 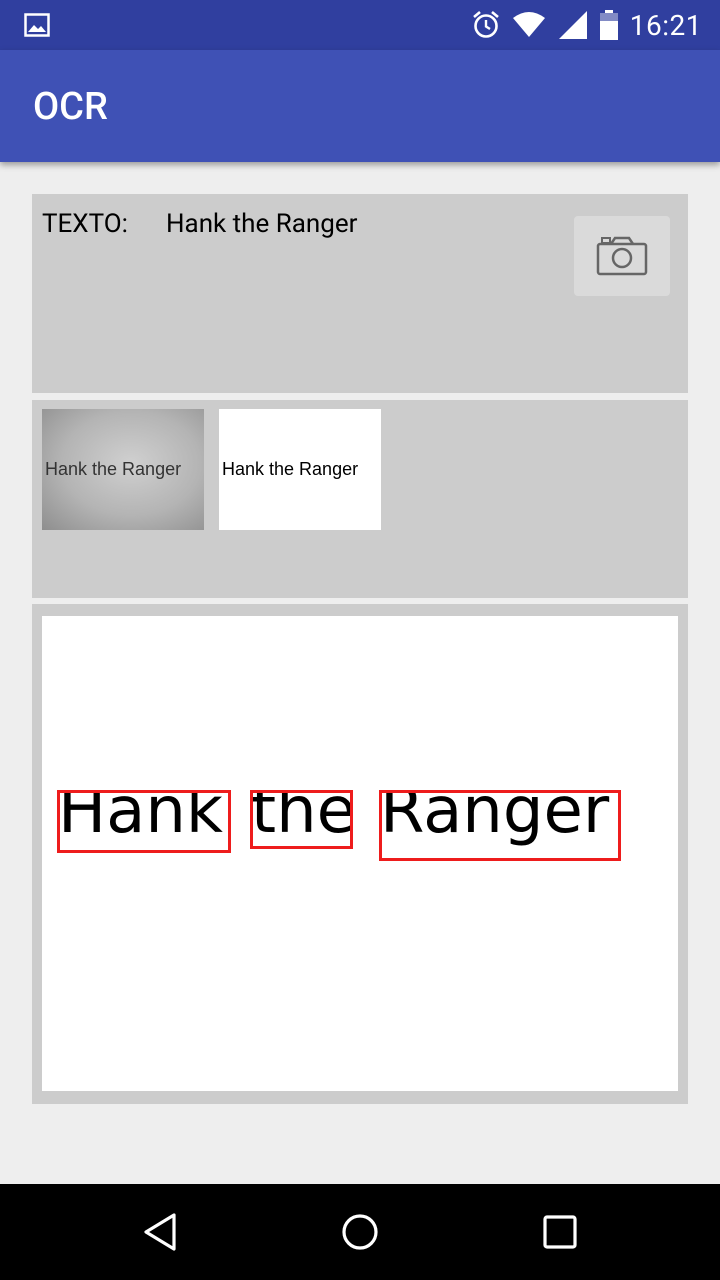 I want to click on recents-icon, so click(x=560, y=1232).